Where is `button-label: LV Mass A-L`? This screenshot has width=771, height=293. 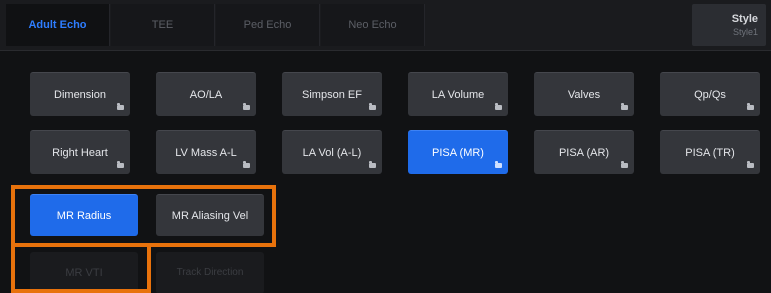 button-label: LV Mass A-L is located at coordinates (206, 152).